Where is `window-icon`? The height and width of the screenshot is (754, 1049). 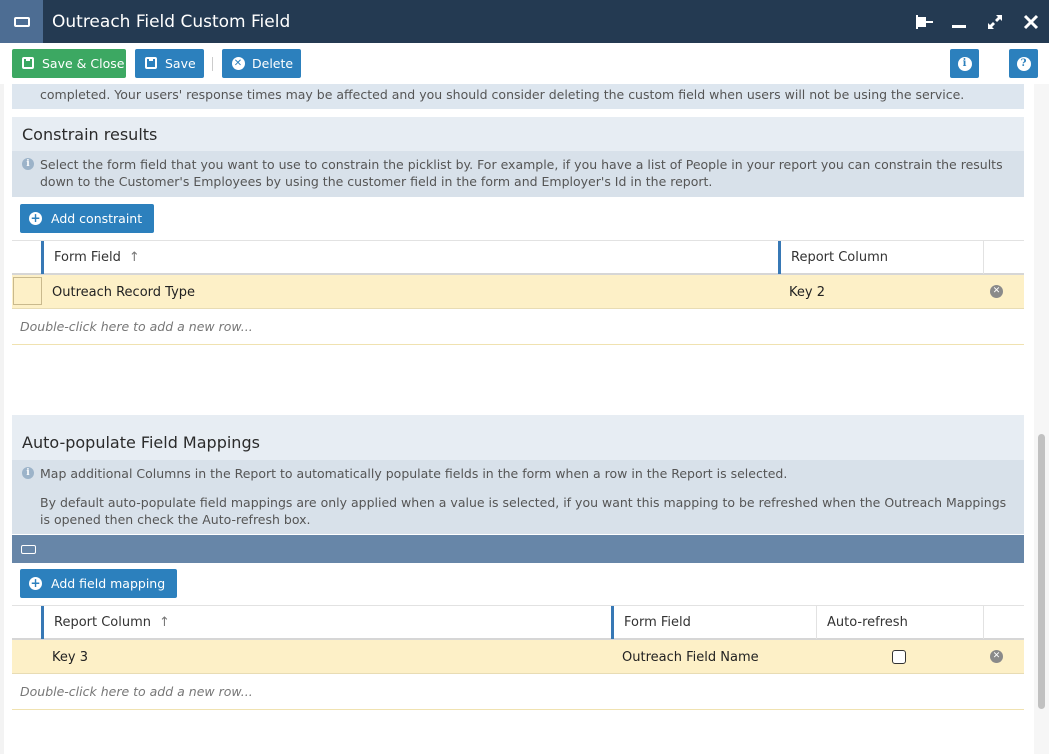 window-icon is located at coordinates (21, 21).